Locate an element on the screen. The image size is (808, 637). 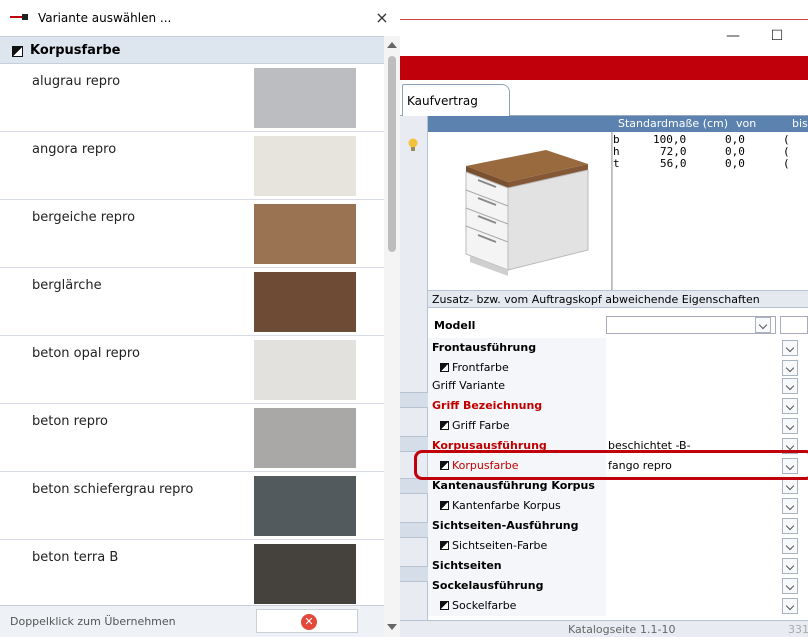
property-row: Sockelausführung is located at coordinates (618, 586).